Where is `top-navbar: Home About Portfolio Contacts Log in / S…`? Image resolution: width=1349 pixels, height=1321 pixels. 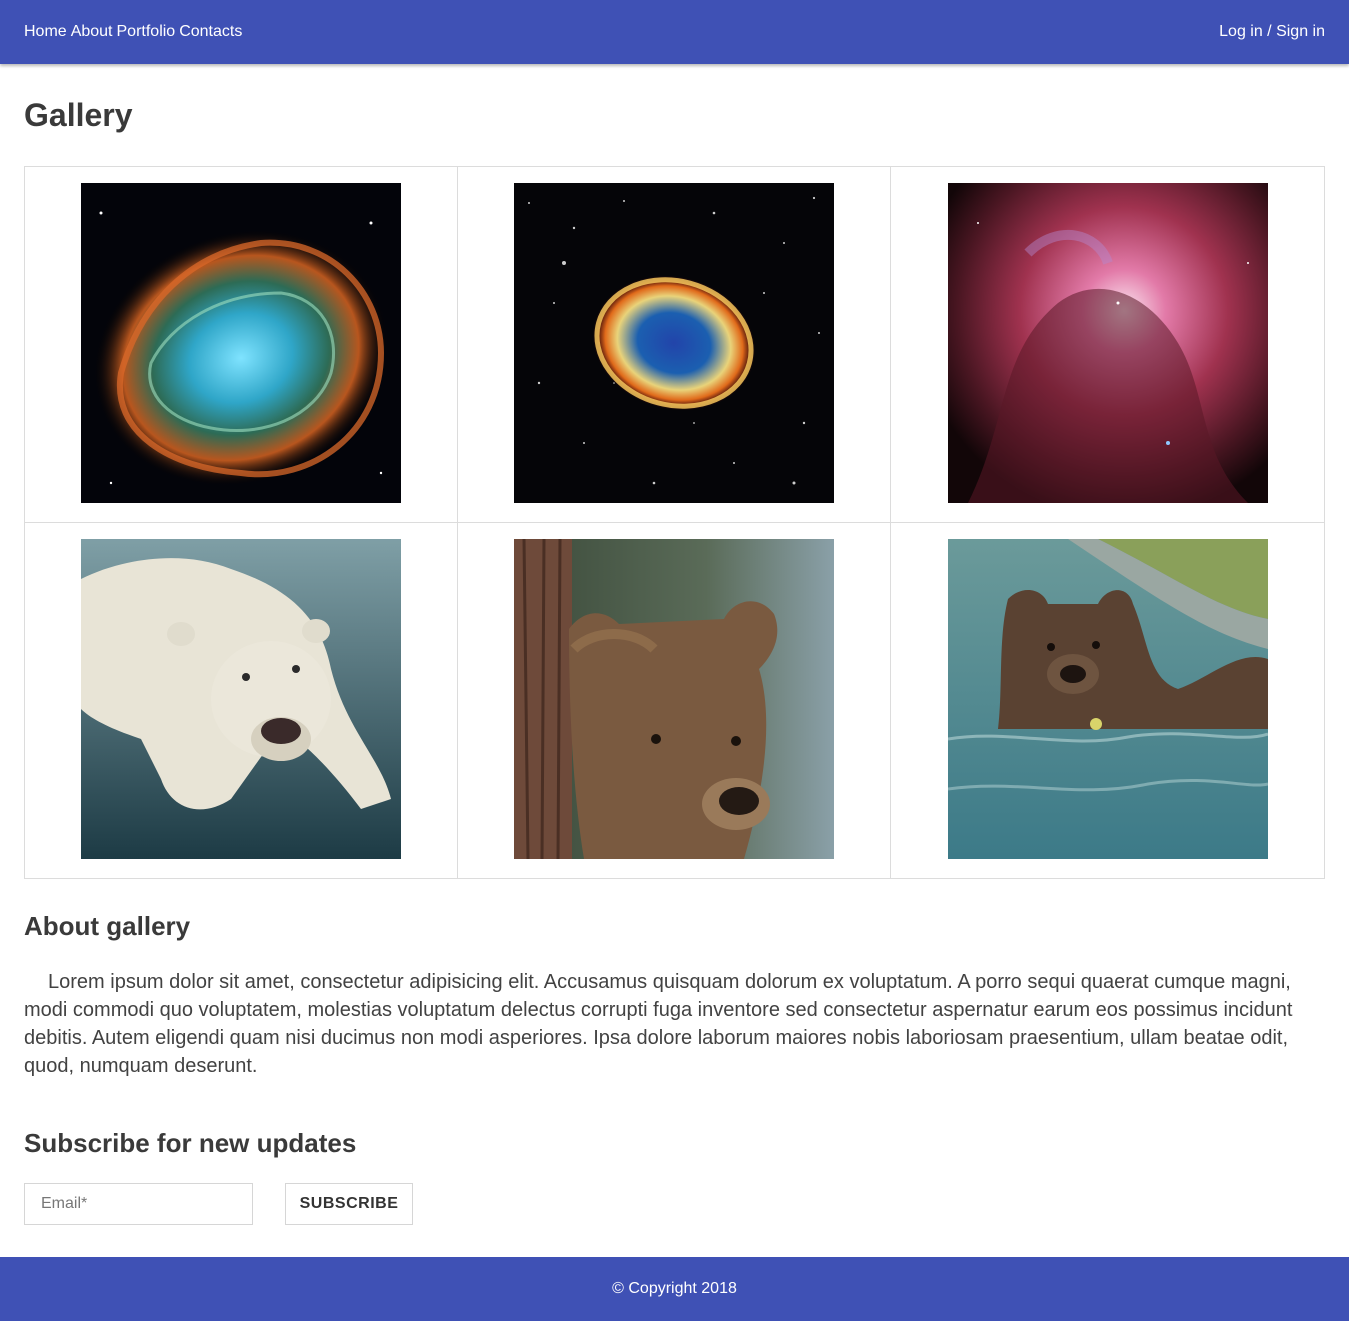 top-navbar: Home About Portfolio Contacts Log in / S… is located at coordinates (674, 32).